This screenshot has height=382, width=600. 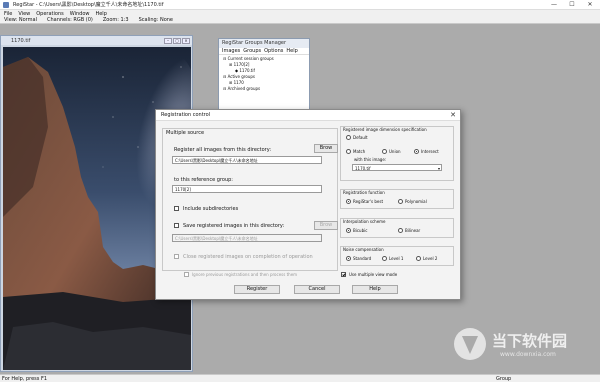 What do you see at coordinates (21, 40) in the screenshot?
I see `image-window-title: 1170.tif` at bounding box center [21, 40].